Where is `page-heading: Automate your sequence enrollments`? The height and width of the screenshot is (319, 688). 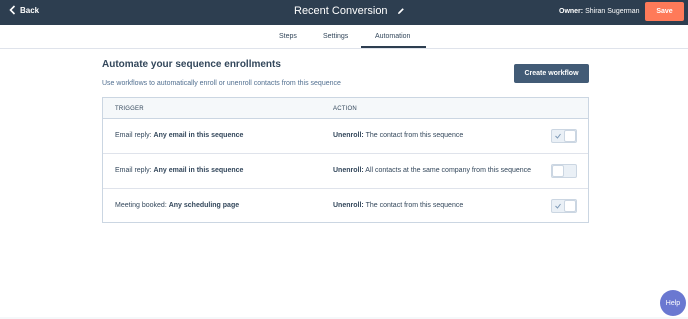 page-heading: Automate your sequence enrollments is located at coordinates (191, 64).